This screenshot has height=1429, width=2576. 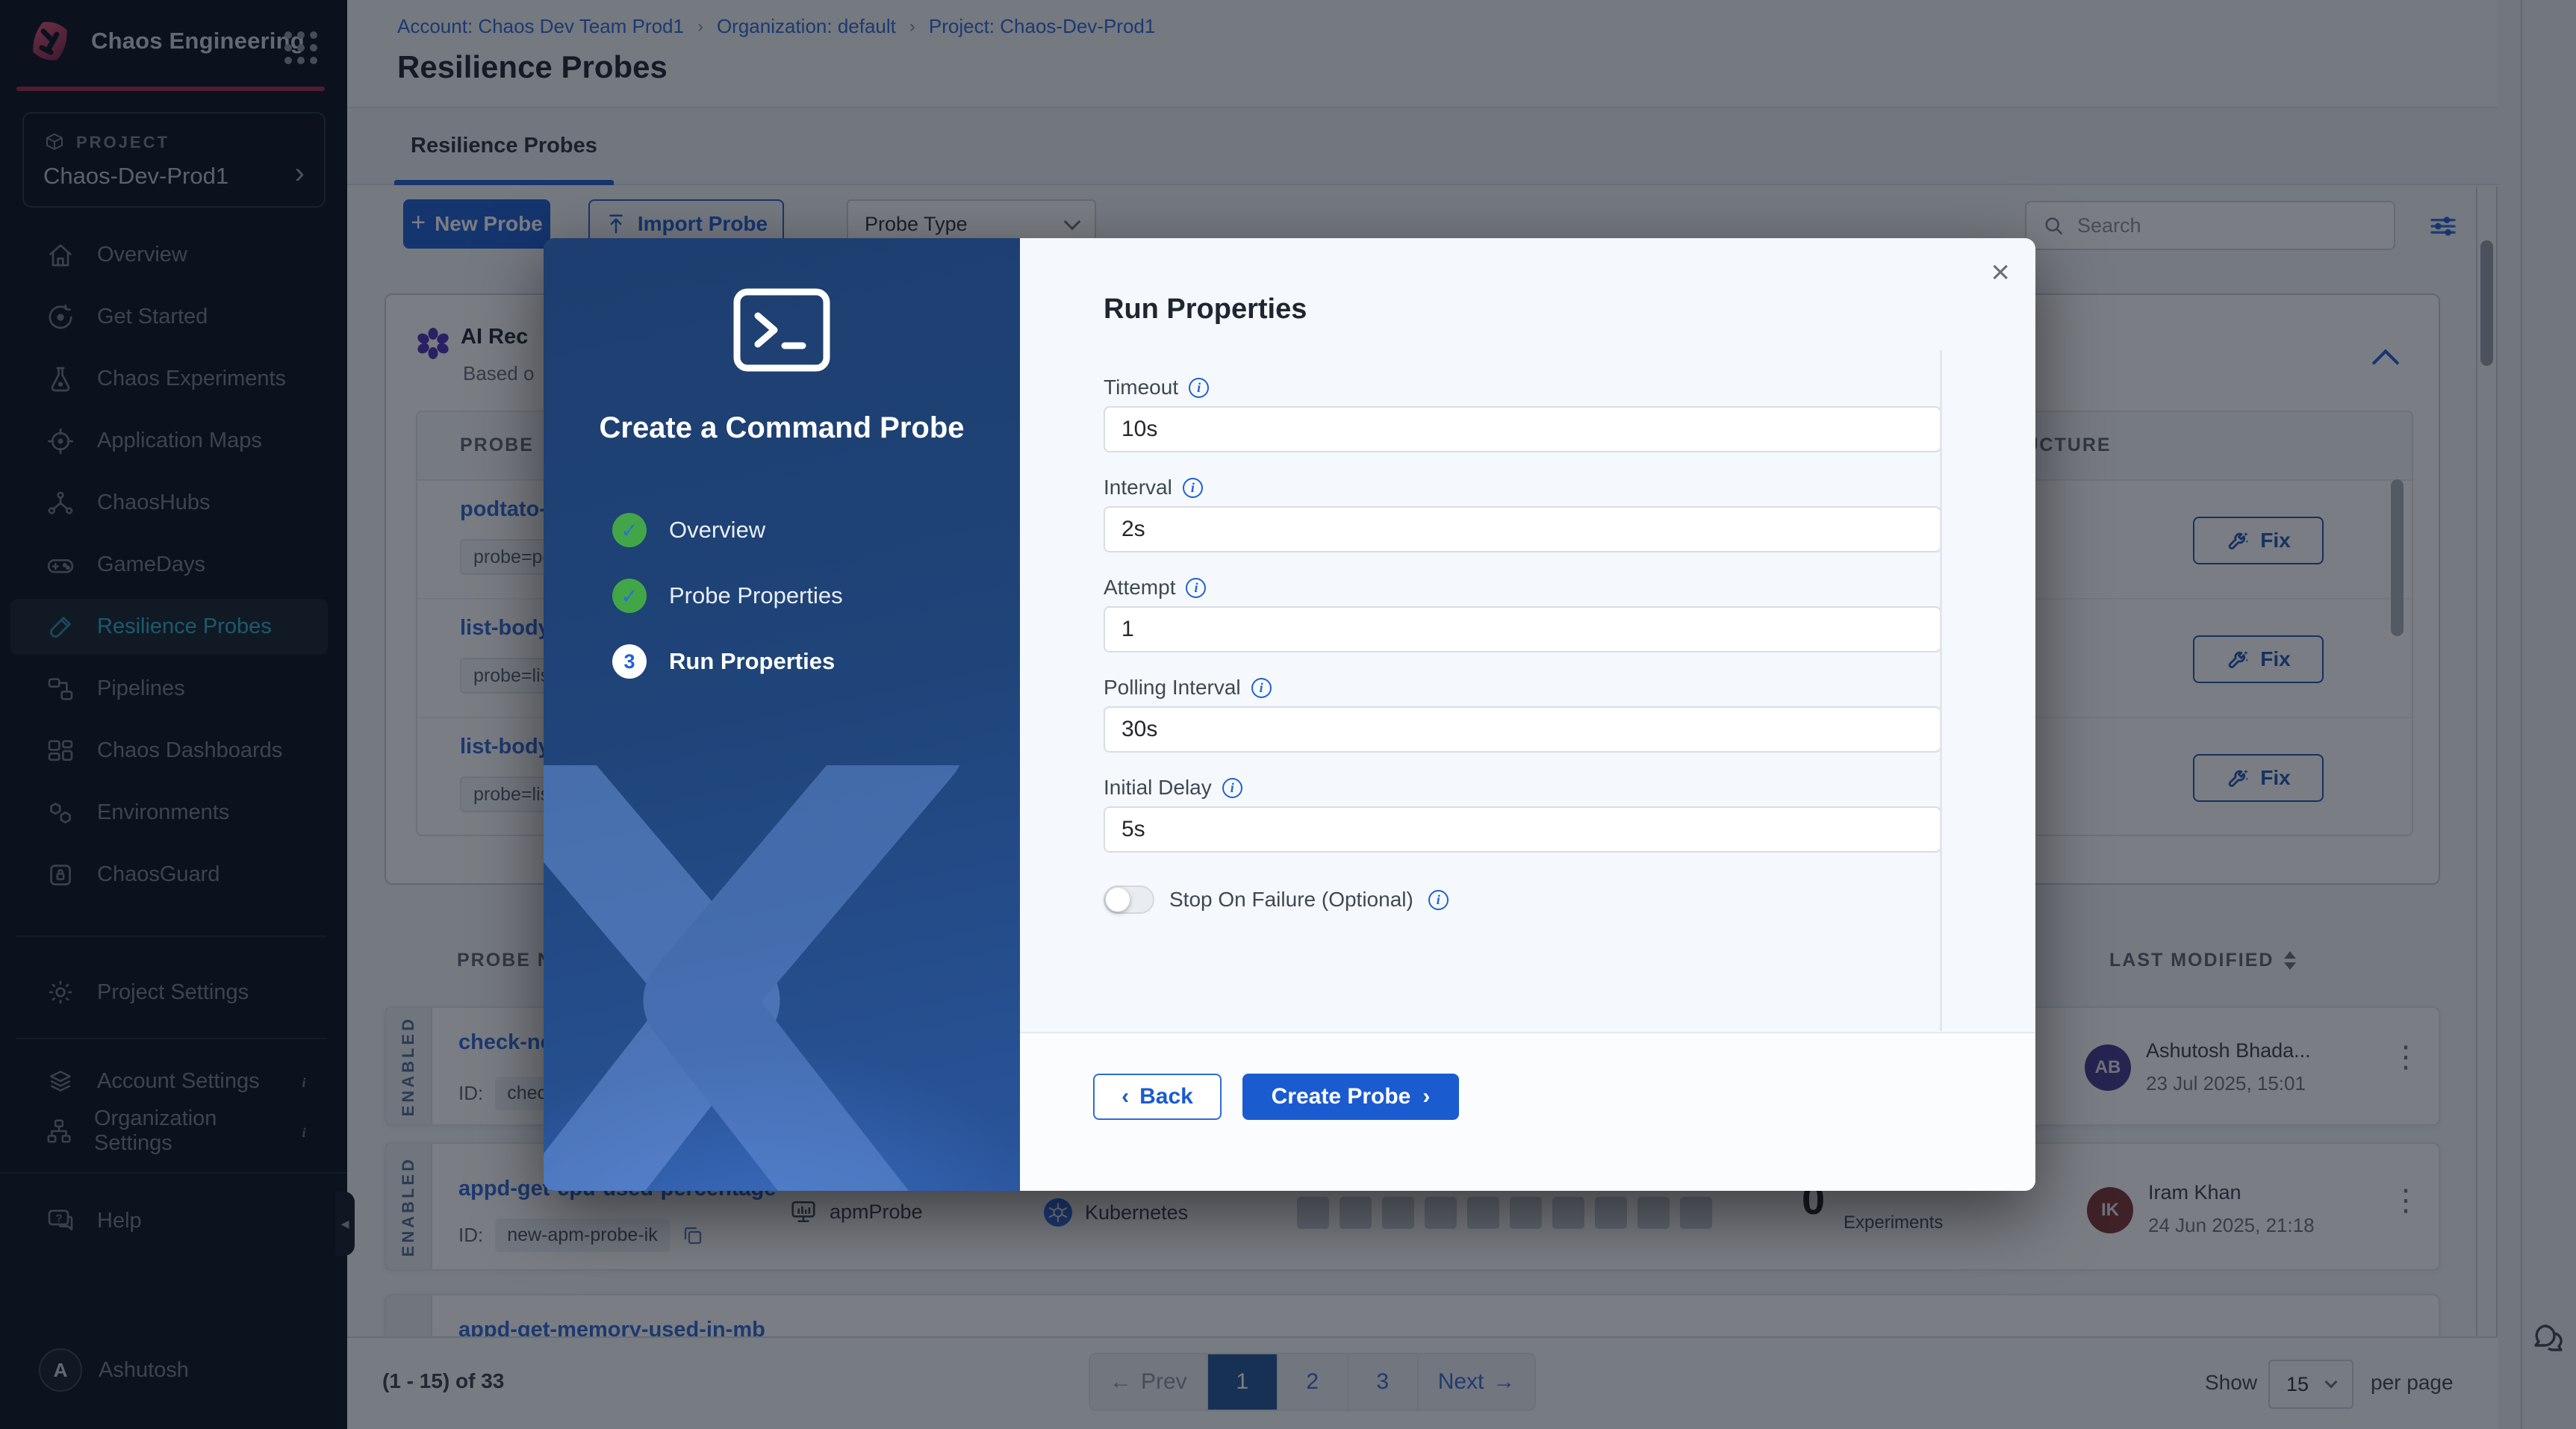 What do you see at coordinates (2000, 272) in the screenshot?
I see `close-icon: ×` at bounding box center [2000, 272].